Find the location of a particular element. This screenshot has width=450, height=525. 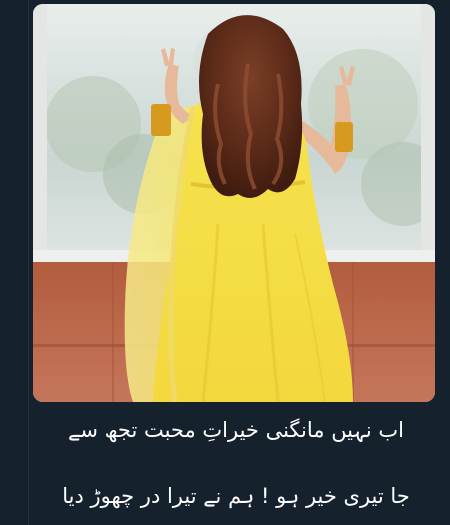

caption-line-2: جا تیری خیر ہو ! ہم نے تیرا در چھوڑ دیا is located at coordinates (236, 496).